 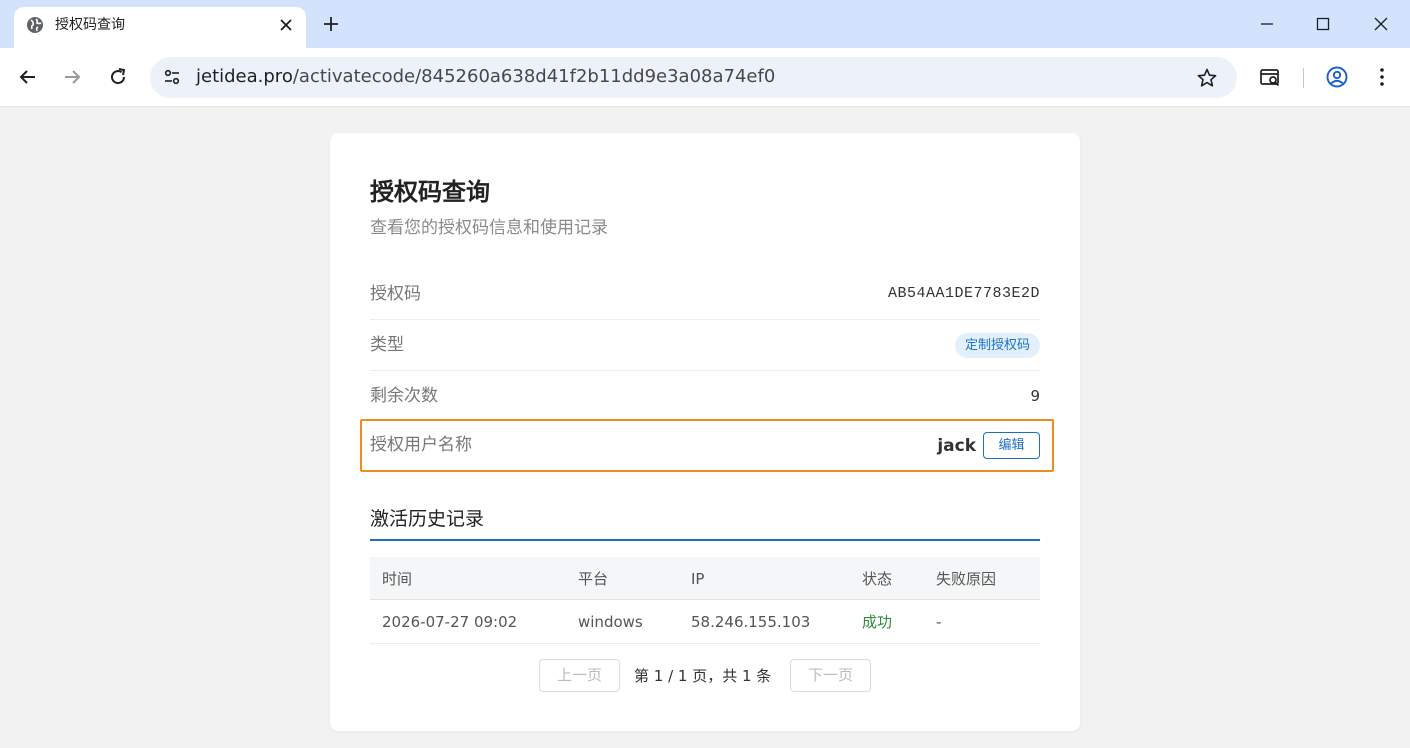 What do you see at coordinates (939, 622) in the screenshot?
I see `cell-reason: -` at bounding box center [939, 622].